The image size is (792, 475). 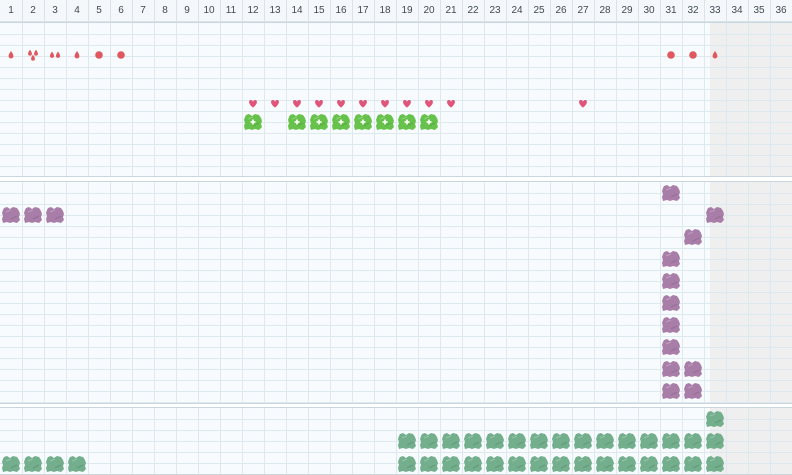 What do you see at coordinates (649, 10) in the screenshot?
I see `column-label: 30` at bounding box center [649, 10].